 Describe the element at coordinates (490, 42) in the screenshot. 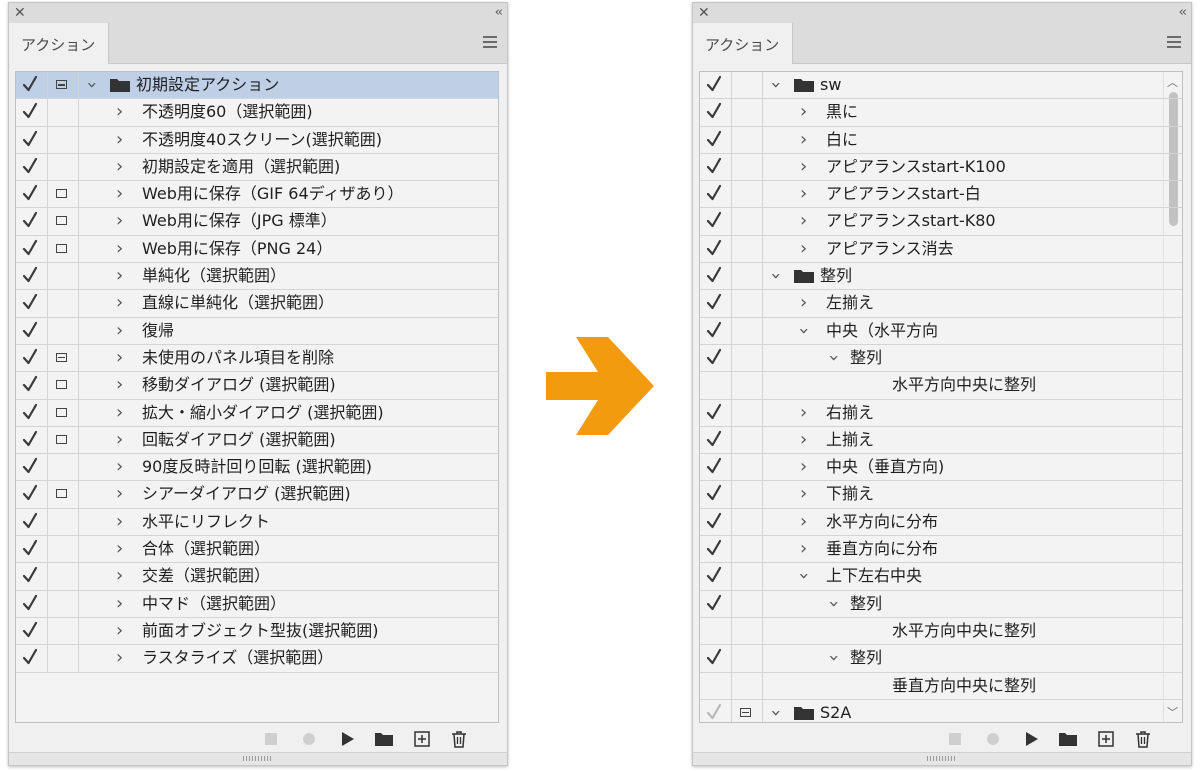

I see `panel-menu-icon` at that location.